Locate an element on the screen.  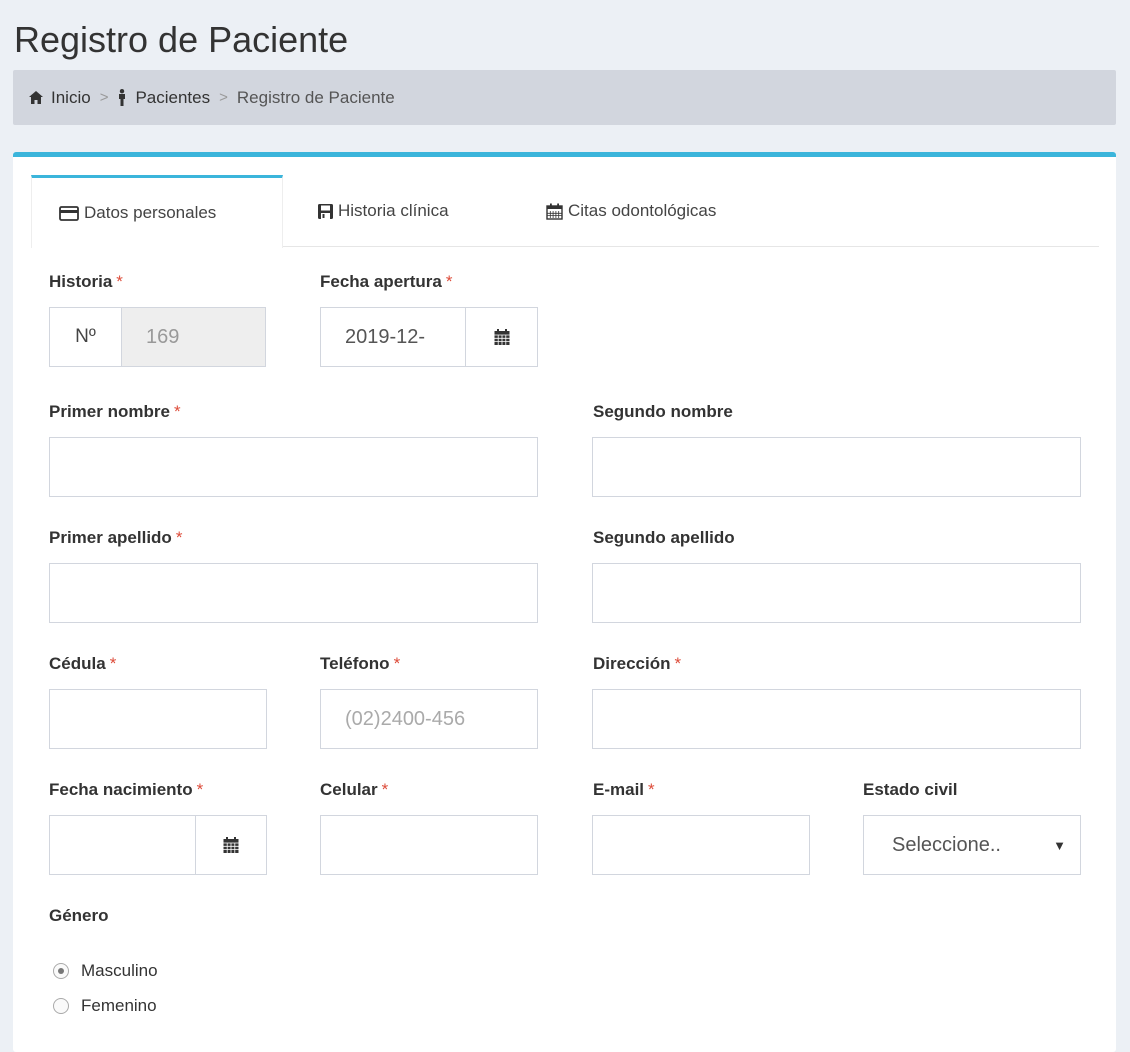
fecha-apertura-calendar-button is located at coordinates (501, 337).